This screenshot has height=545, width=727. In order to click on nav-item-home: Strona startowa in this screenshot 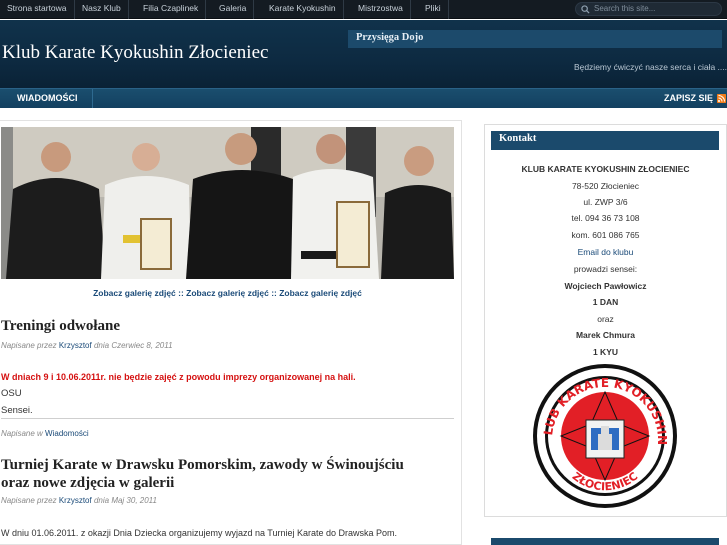, I will do `click(37, 9)`.